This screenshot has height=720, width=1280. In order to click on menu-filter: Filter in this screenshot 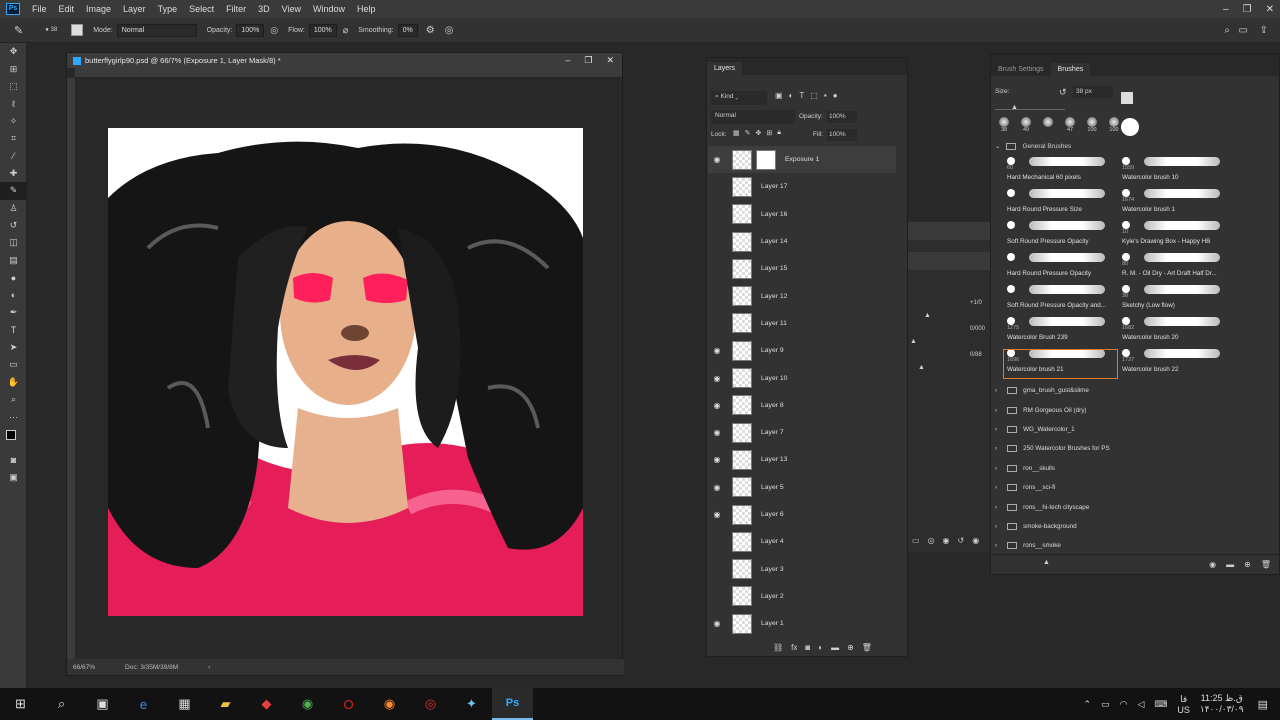, I will do `click(236, 9)`.